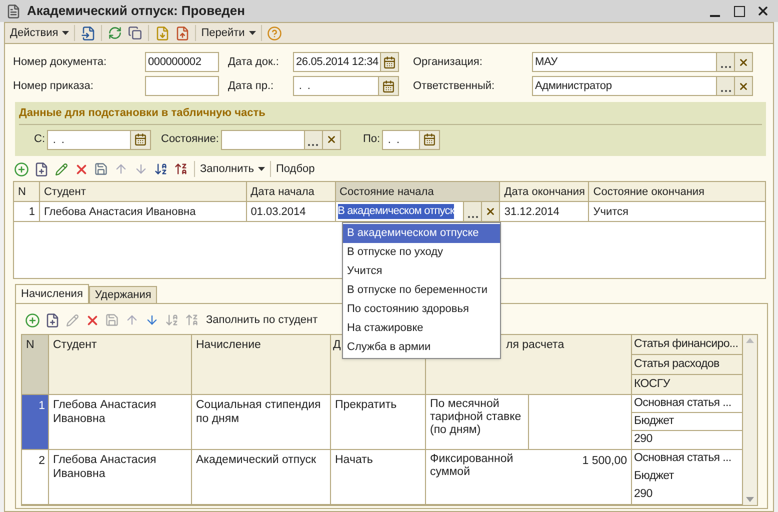 The image size is (778, 512). Describe the element at coordinates (378, 422) in the screenshot. I see `table-cell: Прекратить` at that location.